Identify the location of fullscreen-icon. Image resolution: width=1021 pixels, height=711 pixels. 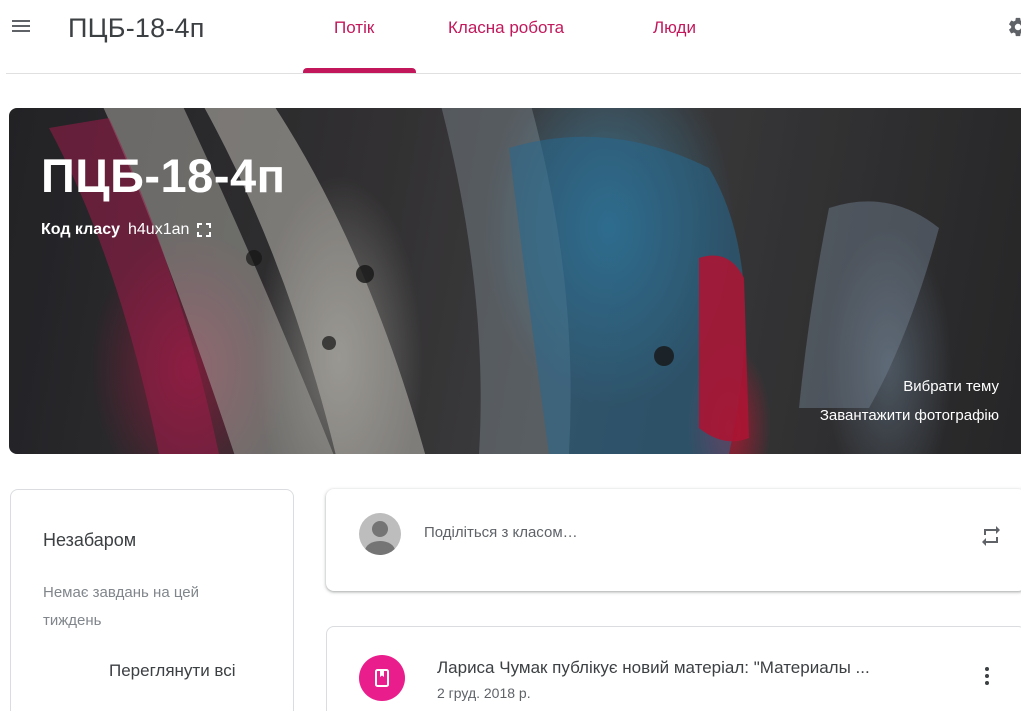
(204, 230).